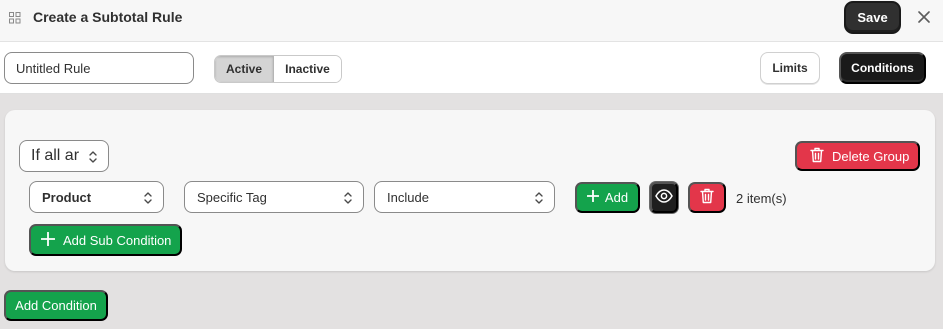 Image resolution: width=943 pixels, height=329 pixels. Describe the element at coordinates (55, 155) in the screenshot. I see `group-match-select-value: If all ar` at that location.